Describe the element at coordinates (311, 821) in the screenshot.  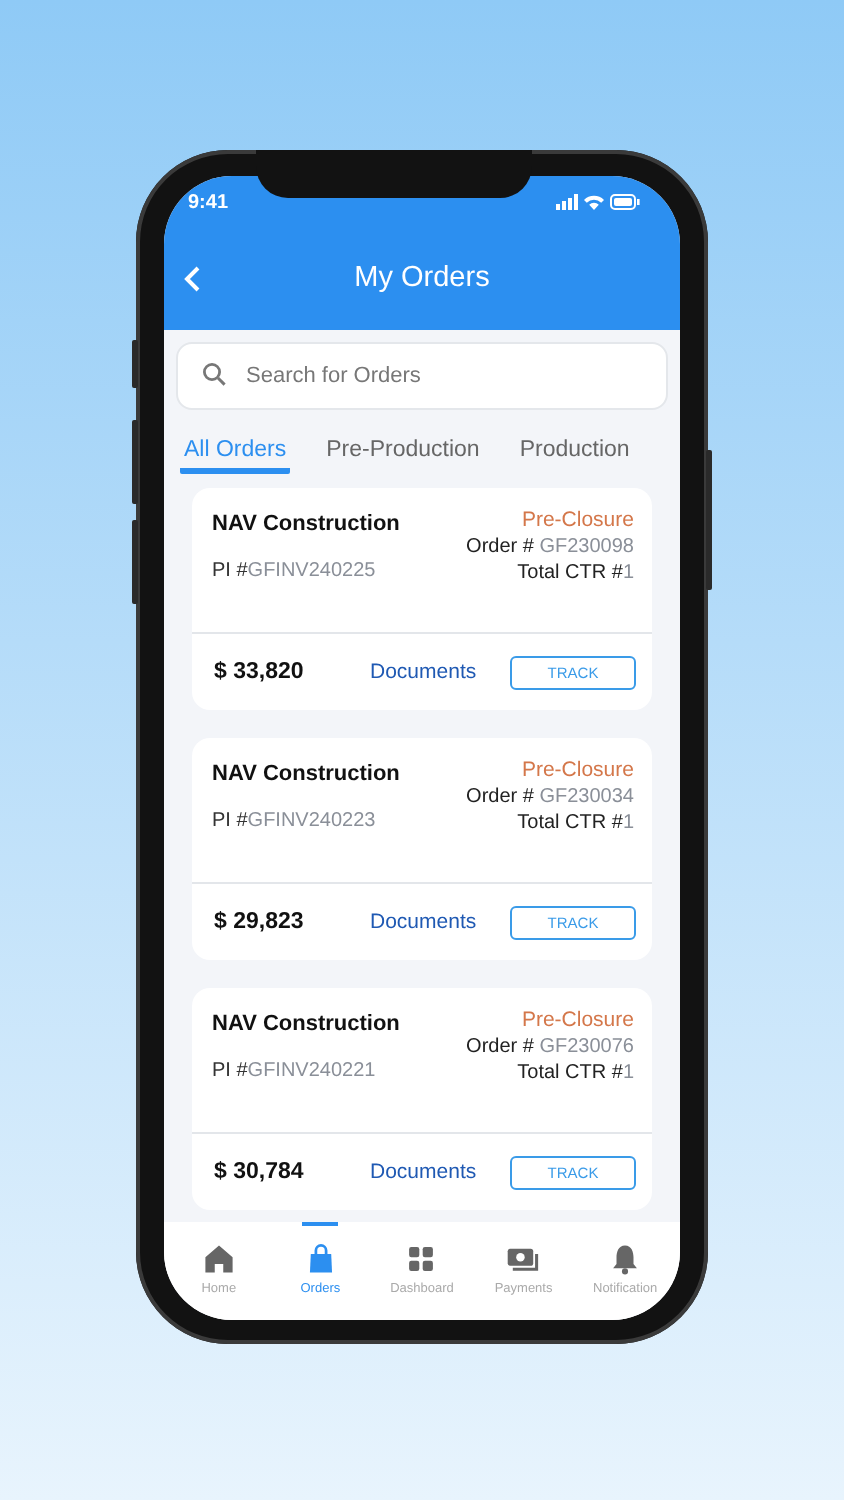
I see `pi-number: GFINV240223` at that location.